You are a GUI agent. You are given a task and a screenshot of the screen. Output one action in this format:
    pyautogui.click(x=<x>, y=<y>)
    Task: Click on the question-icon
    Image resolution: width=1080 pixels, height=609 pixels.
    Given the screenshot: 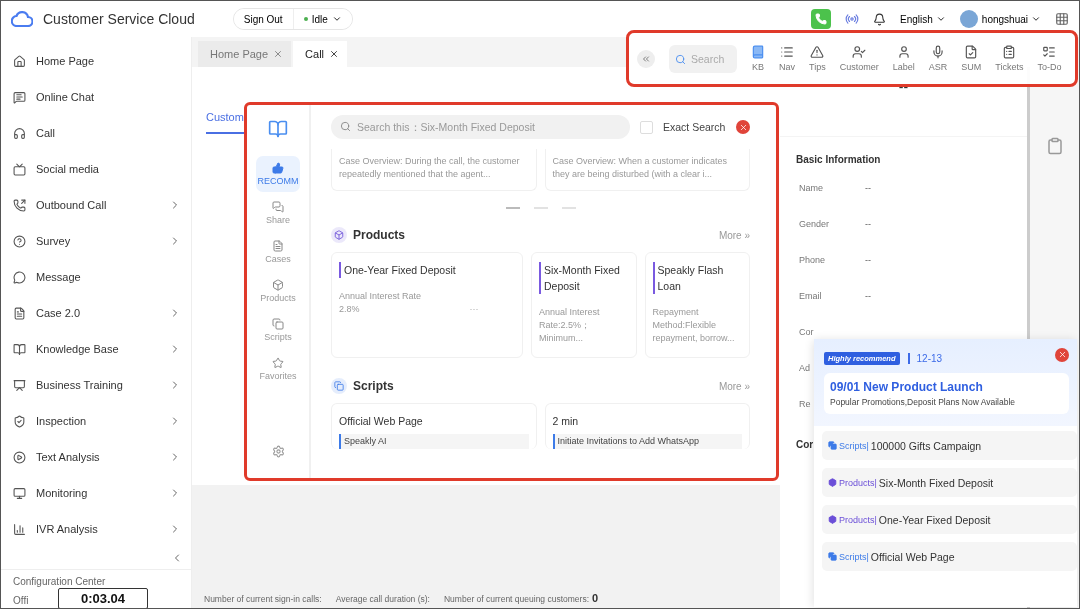 What is the action you would take?
    pyautogui.click(x=19, y=241)
    